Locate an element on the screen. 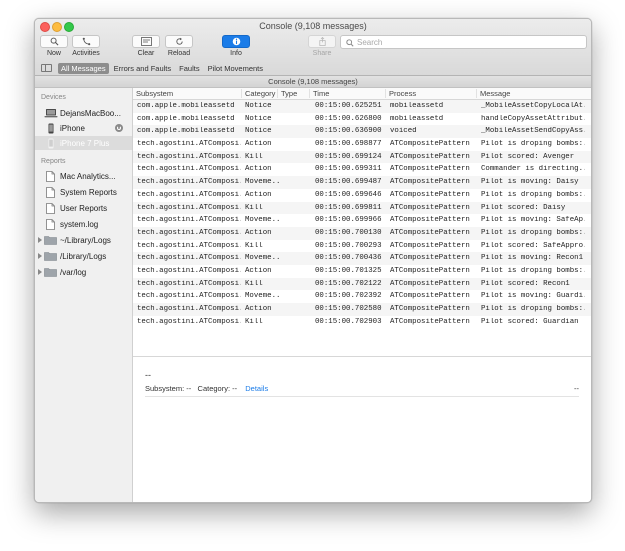  column-header-subsystem: Subsystem is located at coordinates (154, 93).